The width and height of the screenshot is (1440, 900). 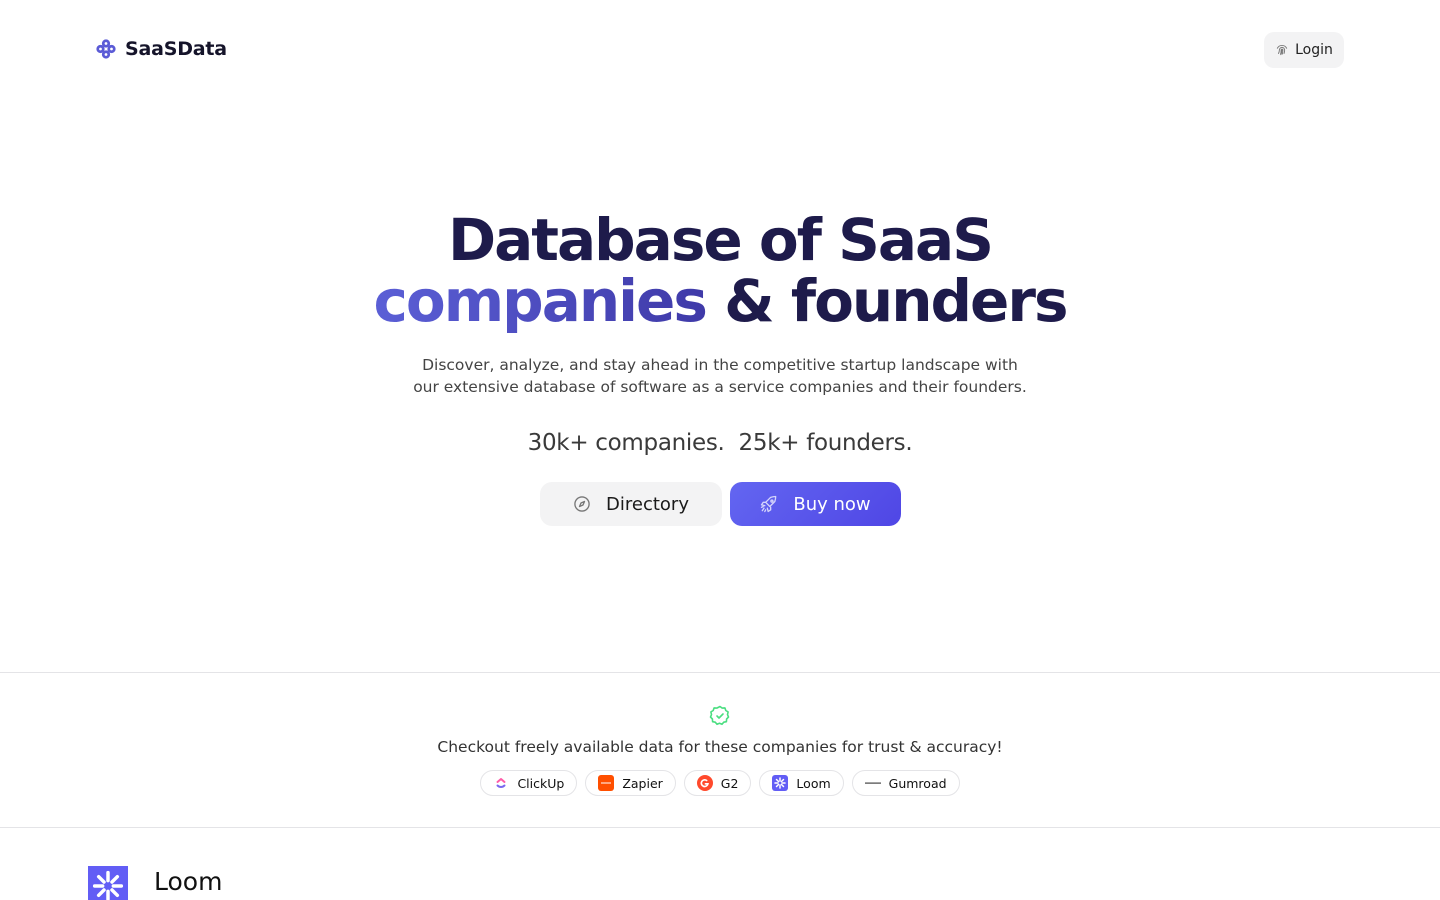 I want to click on clickup-logo-icon, so click(x=501, y=783).